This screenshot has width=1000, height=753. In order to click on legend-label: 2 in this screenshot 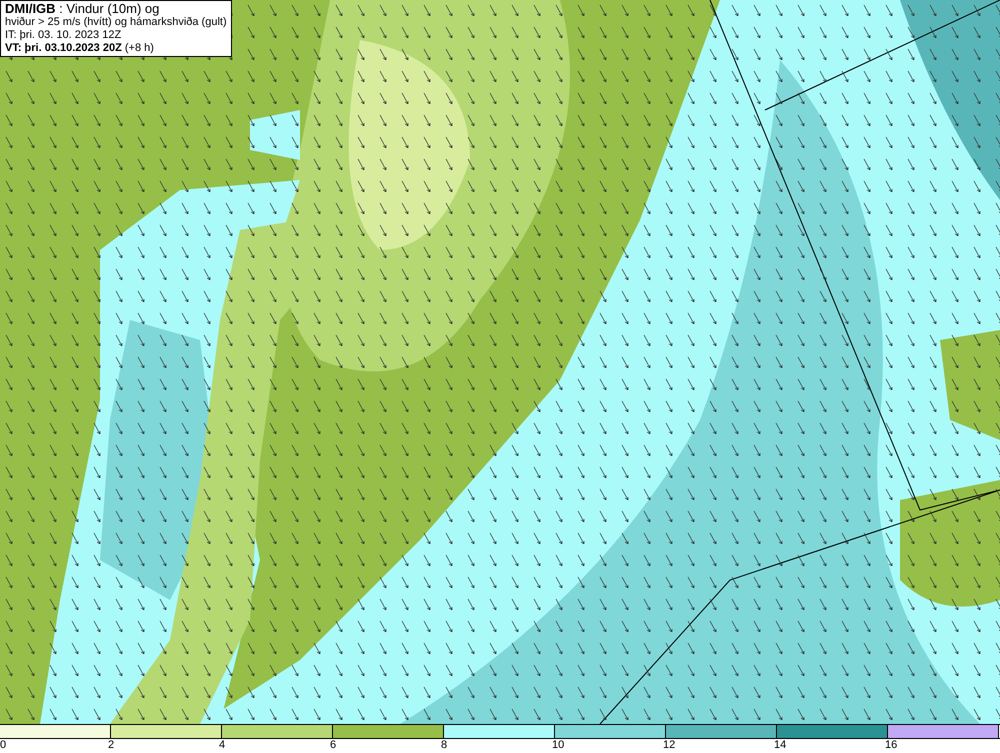, I will do `click(111, 745)`.